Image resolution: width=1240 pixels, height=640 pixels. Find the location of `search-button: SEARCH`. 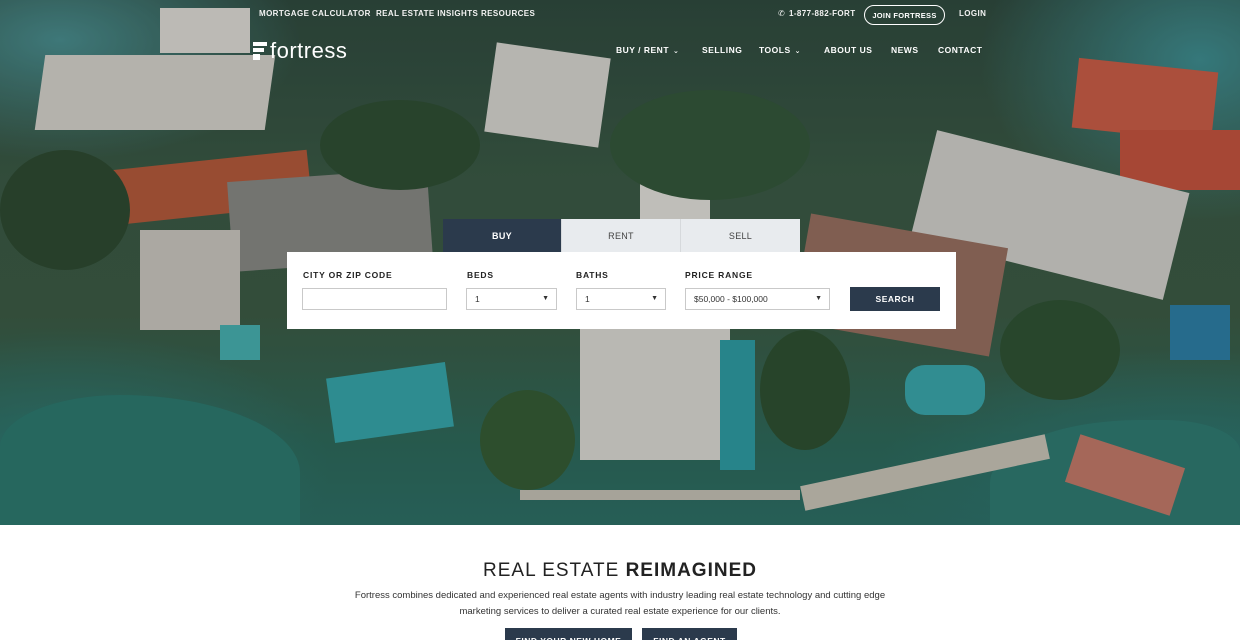

search-button: SEARCH is located at coordinates (895, 299).